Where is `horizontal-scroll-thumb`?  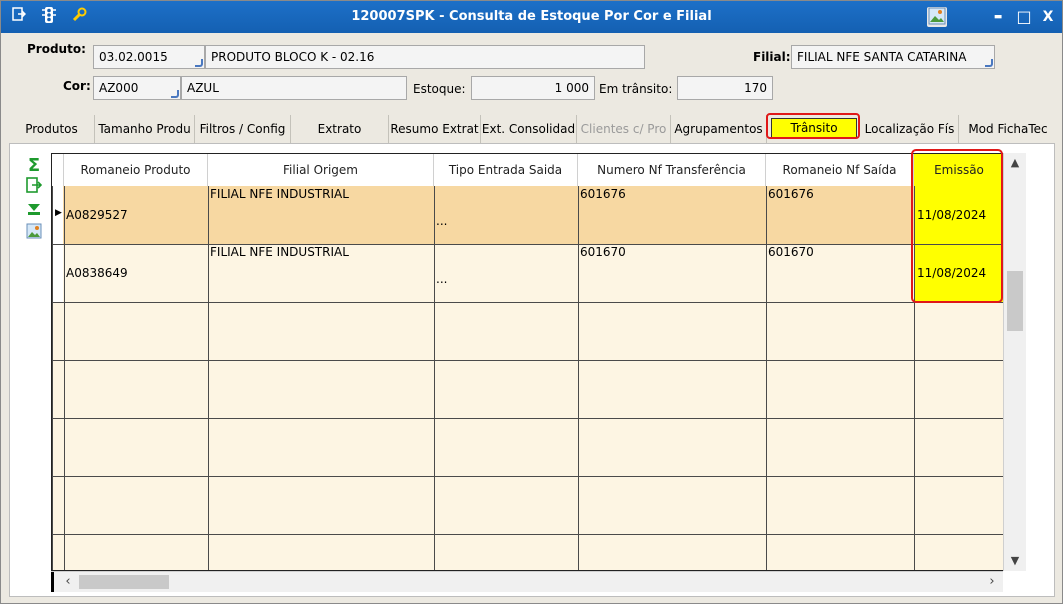
horizontal-scroll-thumb is located at coordinates (124, 582).